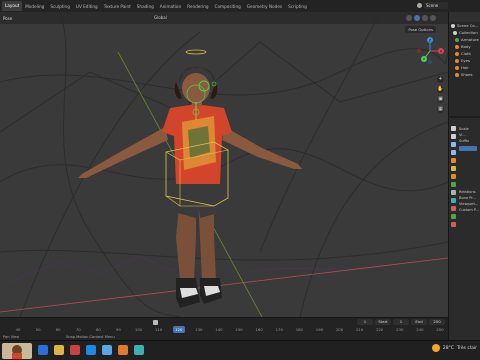 Image resolution: width=480 pixels, height=360 pixels. I want to click on timeline-controls: 1 Start 1 End 250, so click(224, 322).